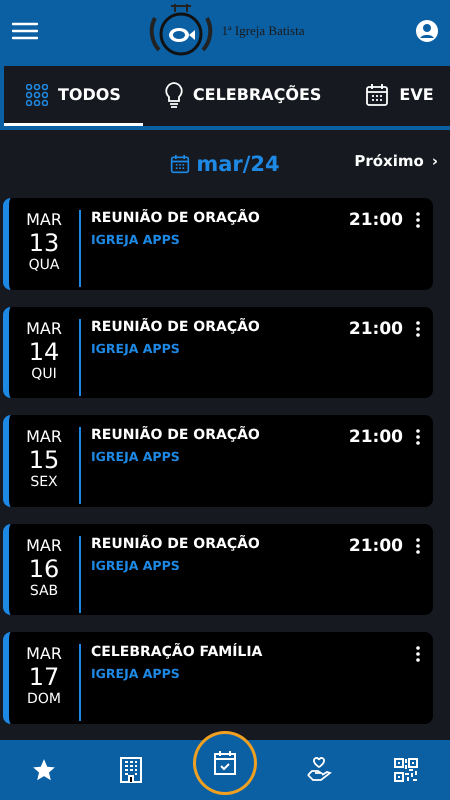  What do you see at coordinates (396, 161) in the screenshot?
I see `next-month-button: Próximo ›` at bounding box center [396, 161].